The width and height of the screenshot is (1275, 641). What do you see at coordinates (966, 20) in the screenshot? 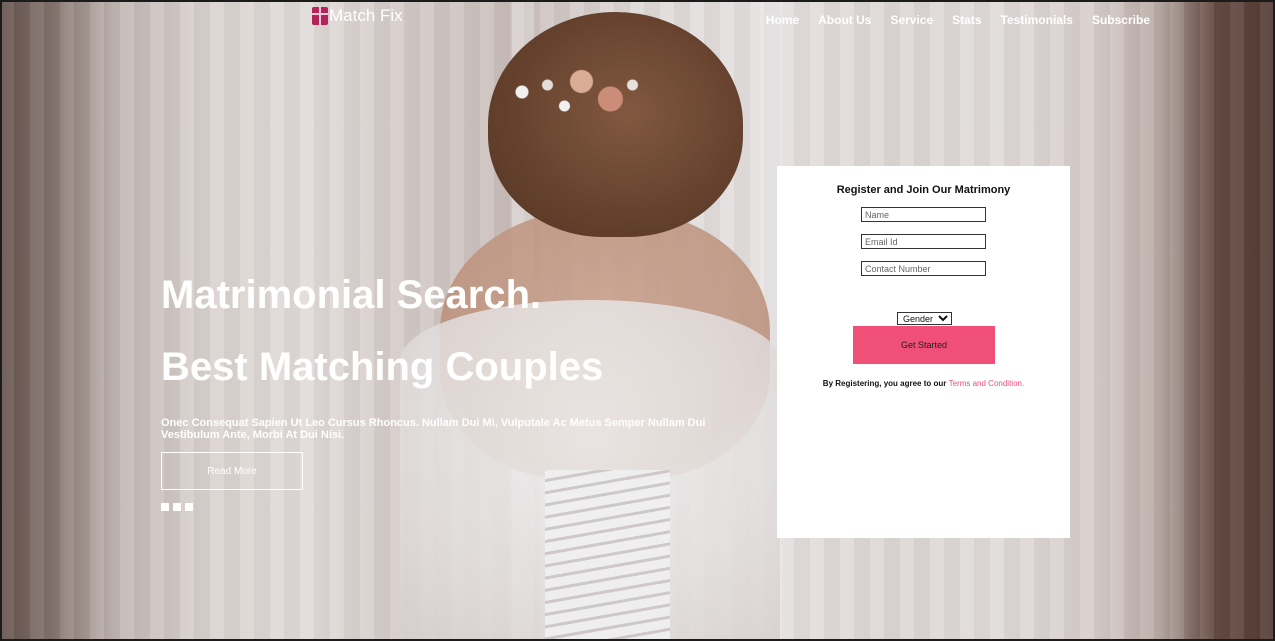
I see `nav-stats: Stats` at bounding box center [966, 20].